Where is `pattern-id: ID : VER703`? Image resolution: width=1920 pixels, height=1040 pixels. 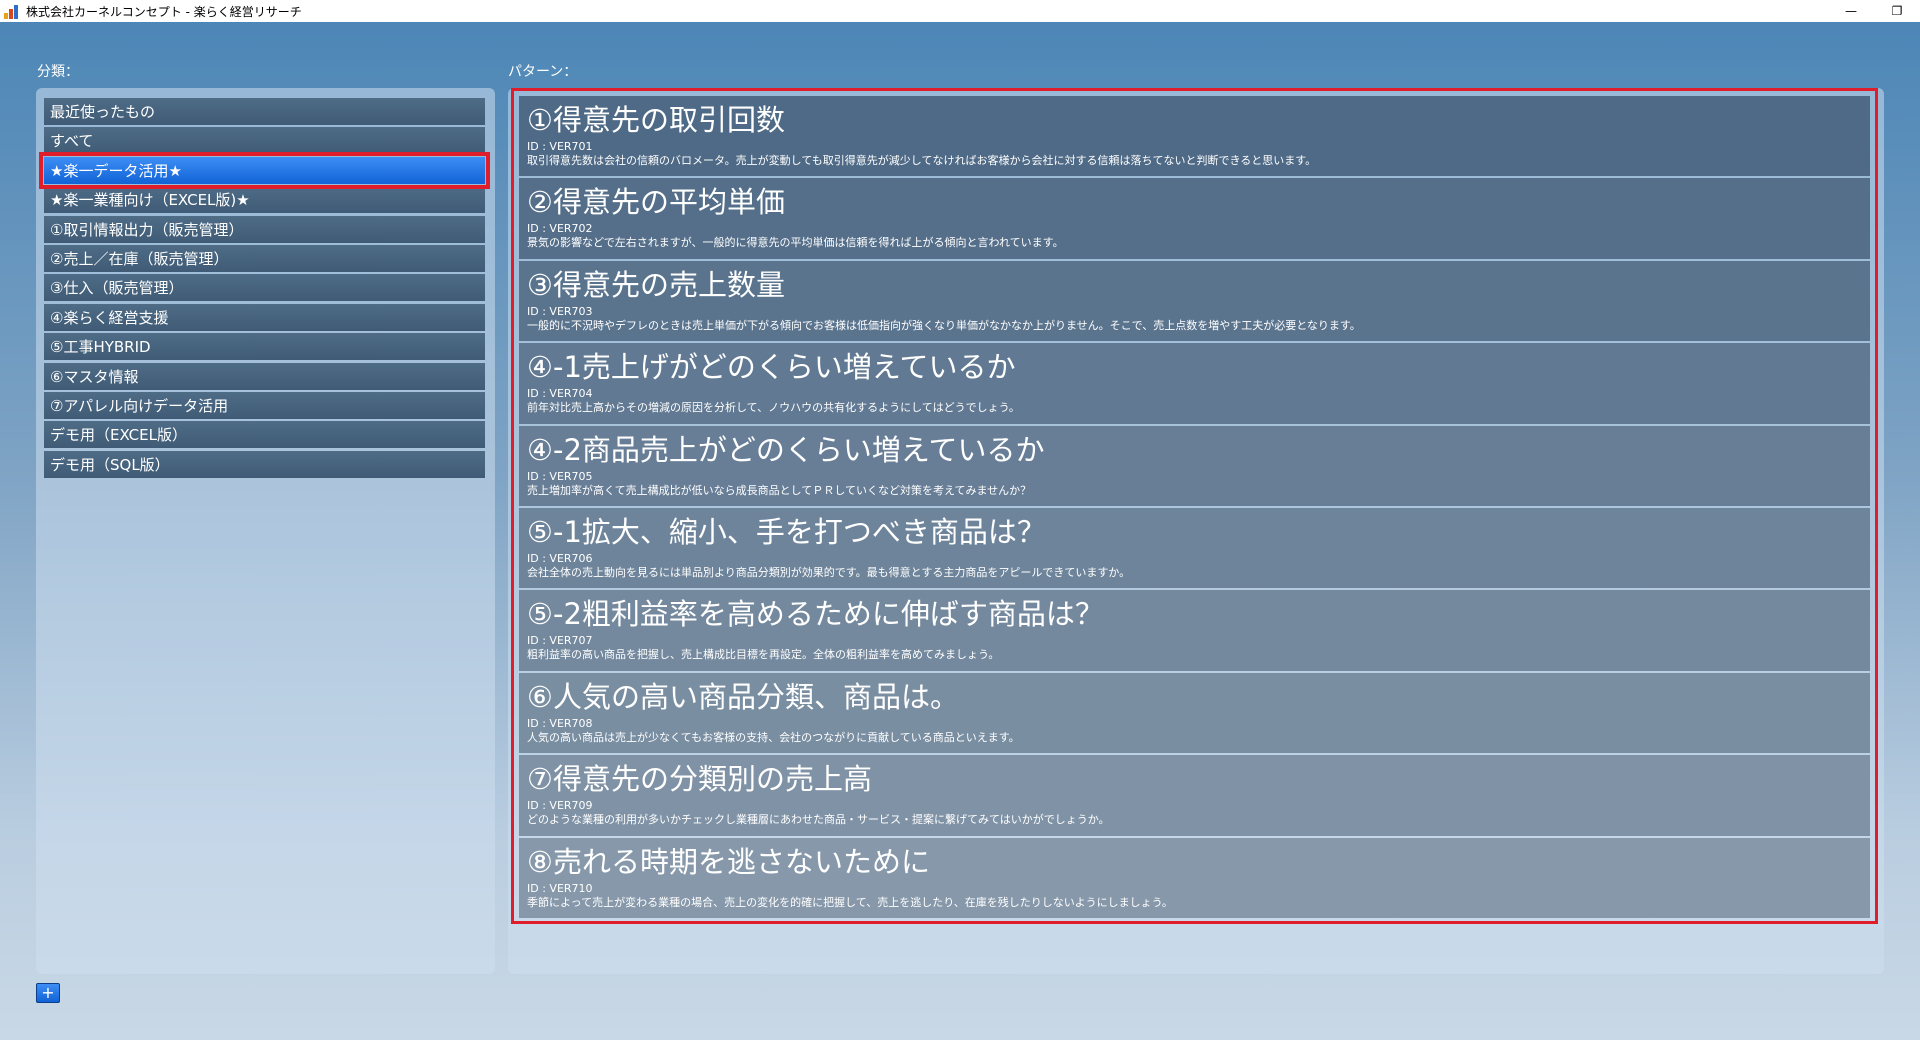 pattern-id: ID : VER703 is located at coordinates (560, 311).